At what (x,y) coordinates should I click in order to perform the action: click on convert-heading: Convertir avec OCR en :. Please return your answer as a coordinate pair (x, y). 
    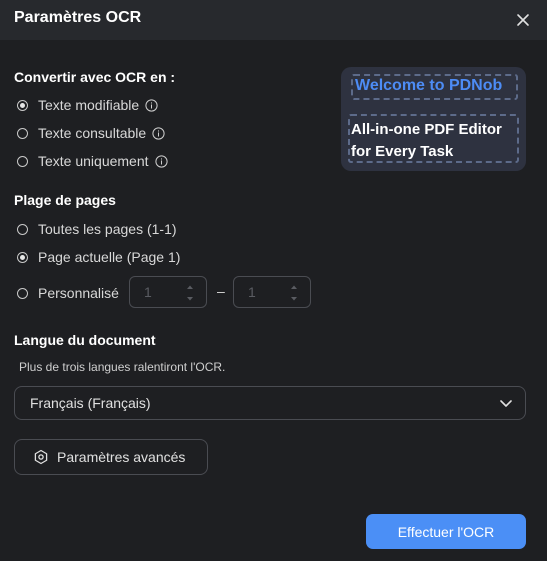
    Looking at the image, I should click on (95, 77).